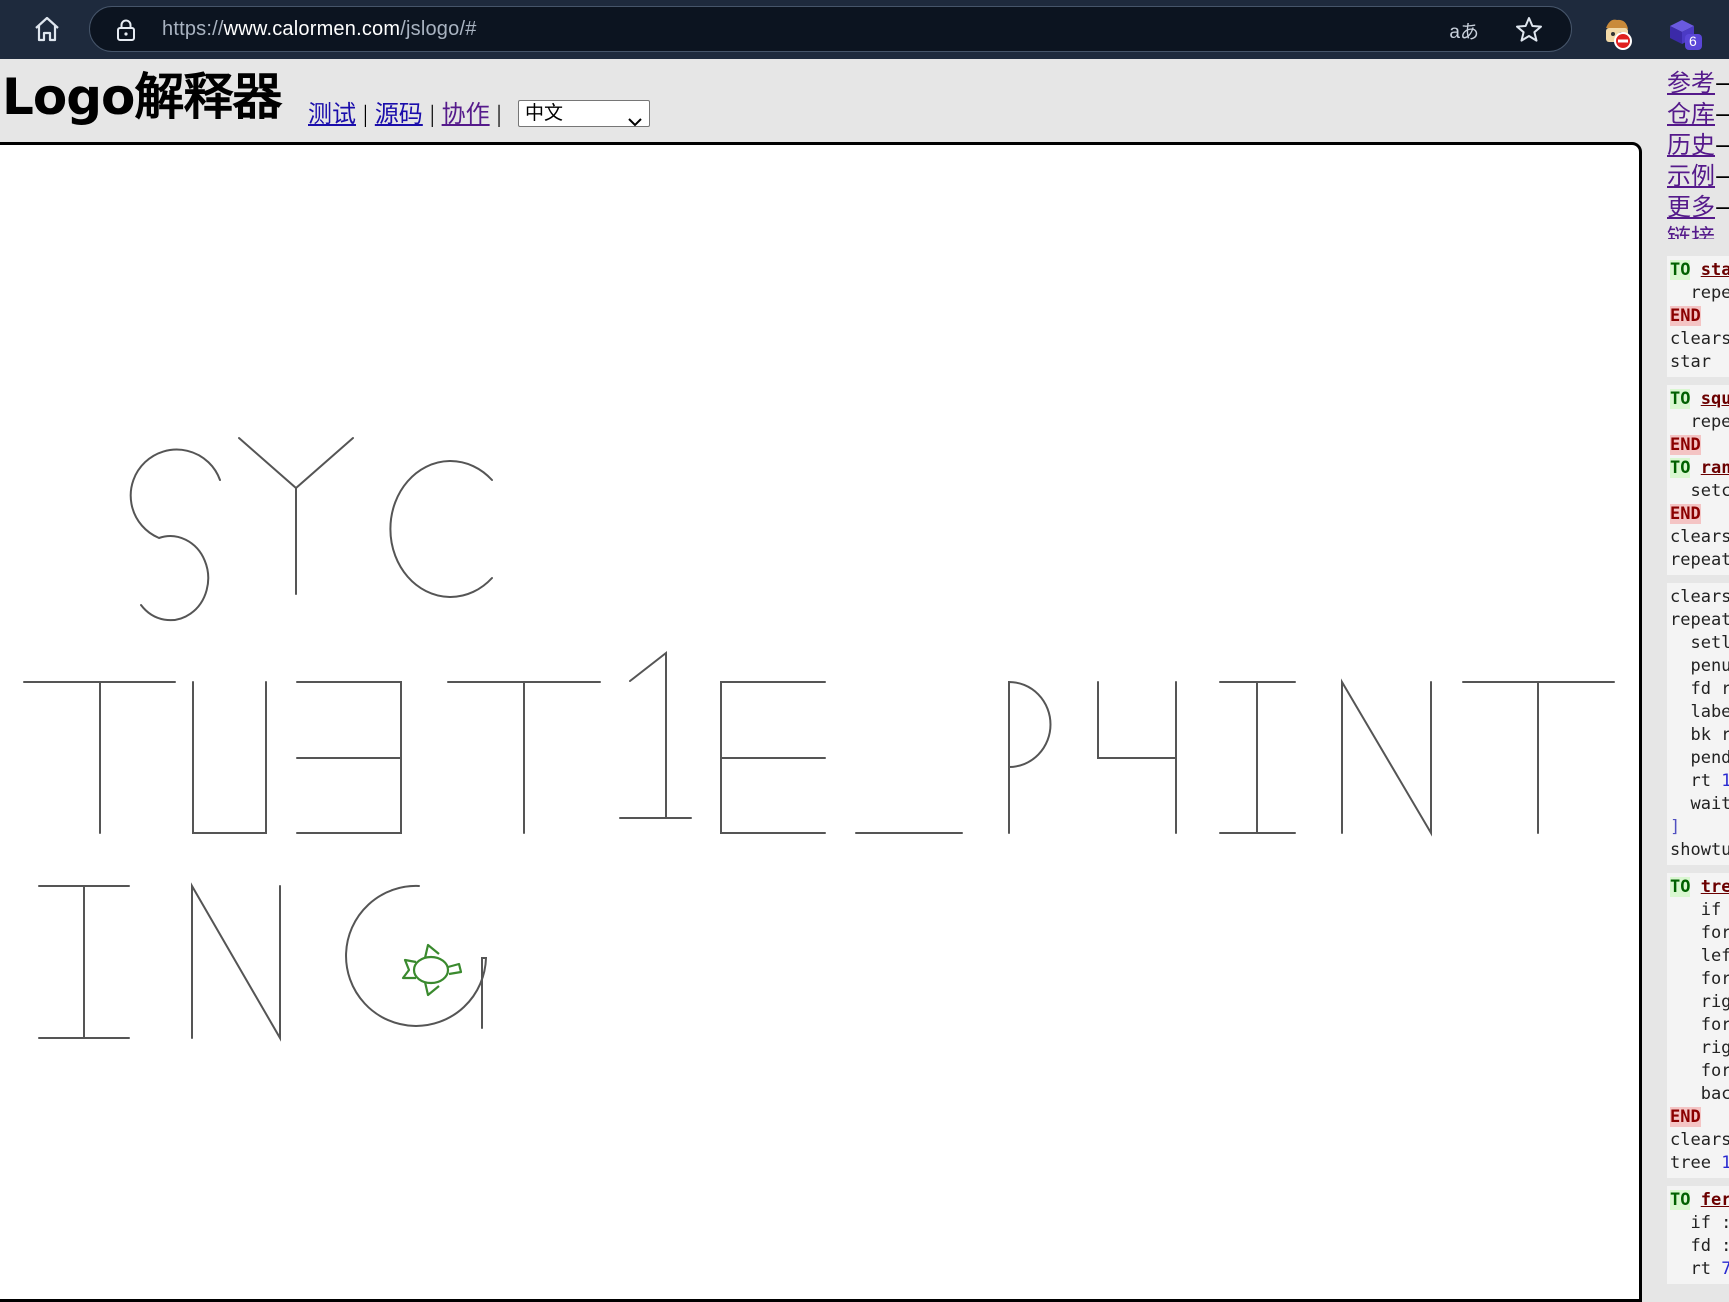 The width and height of the screenshot is (1729, 1302). Describe the element at coordinates (830, 29) in the screenshot. I see `address-bar: https://www.calormen.com/jslogo/# aあ` at that location.